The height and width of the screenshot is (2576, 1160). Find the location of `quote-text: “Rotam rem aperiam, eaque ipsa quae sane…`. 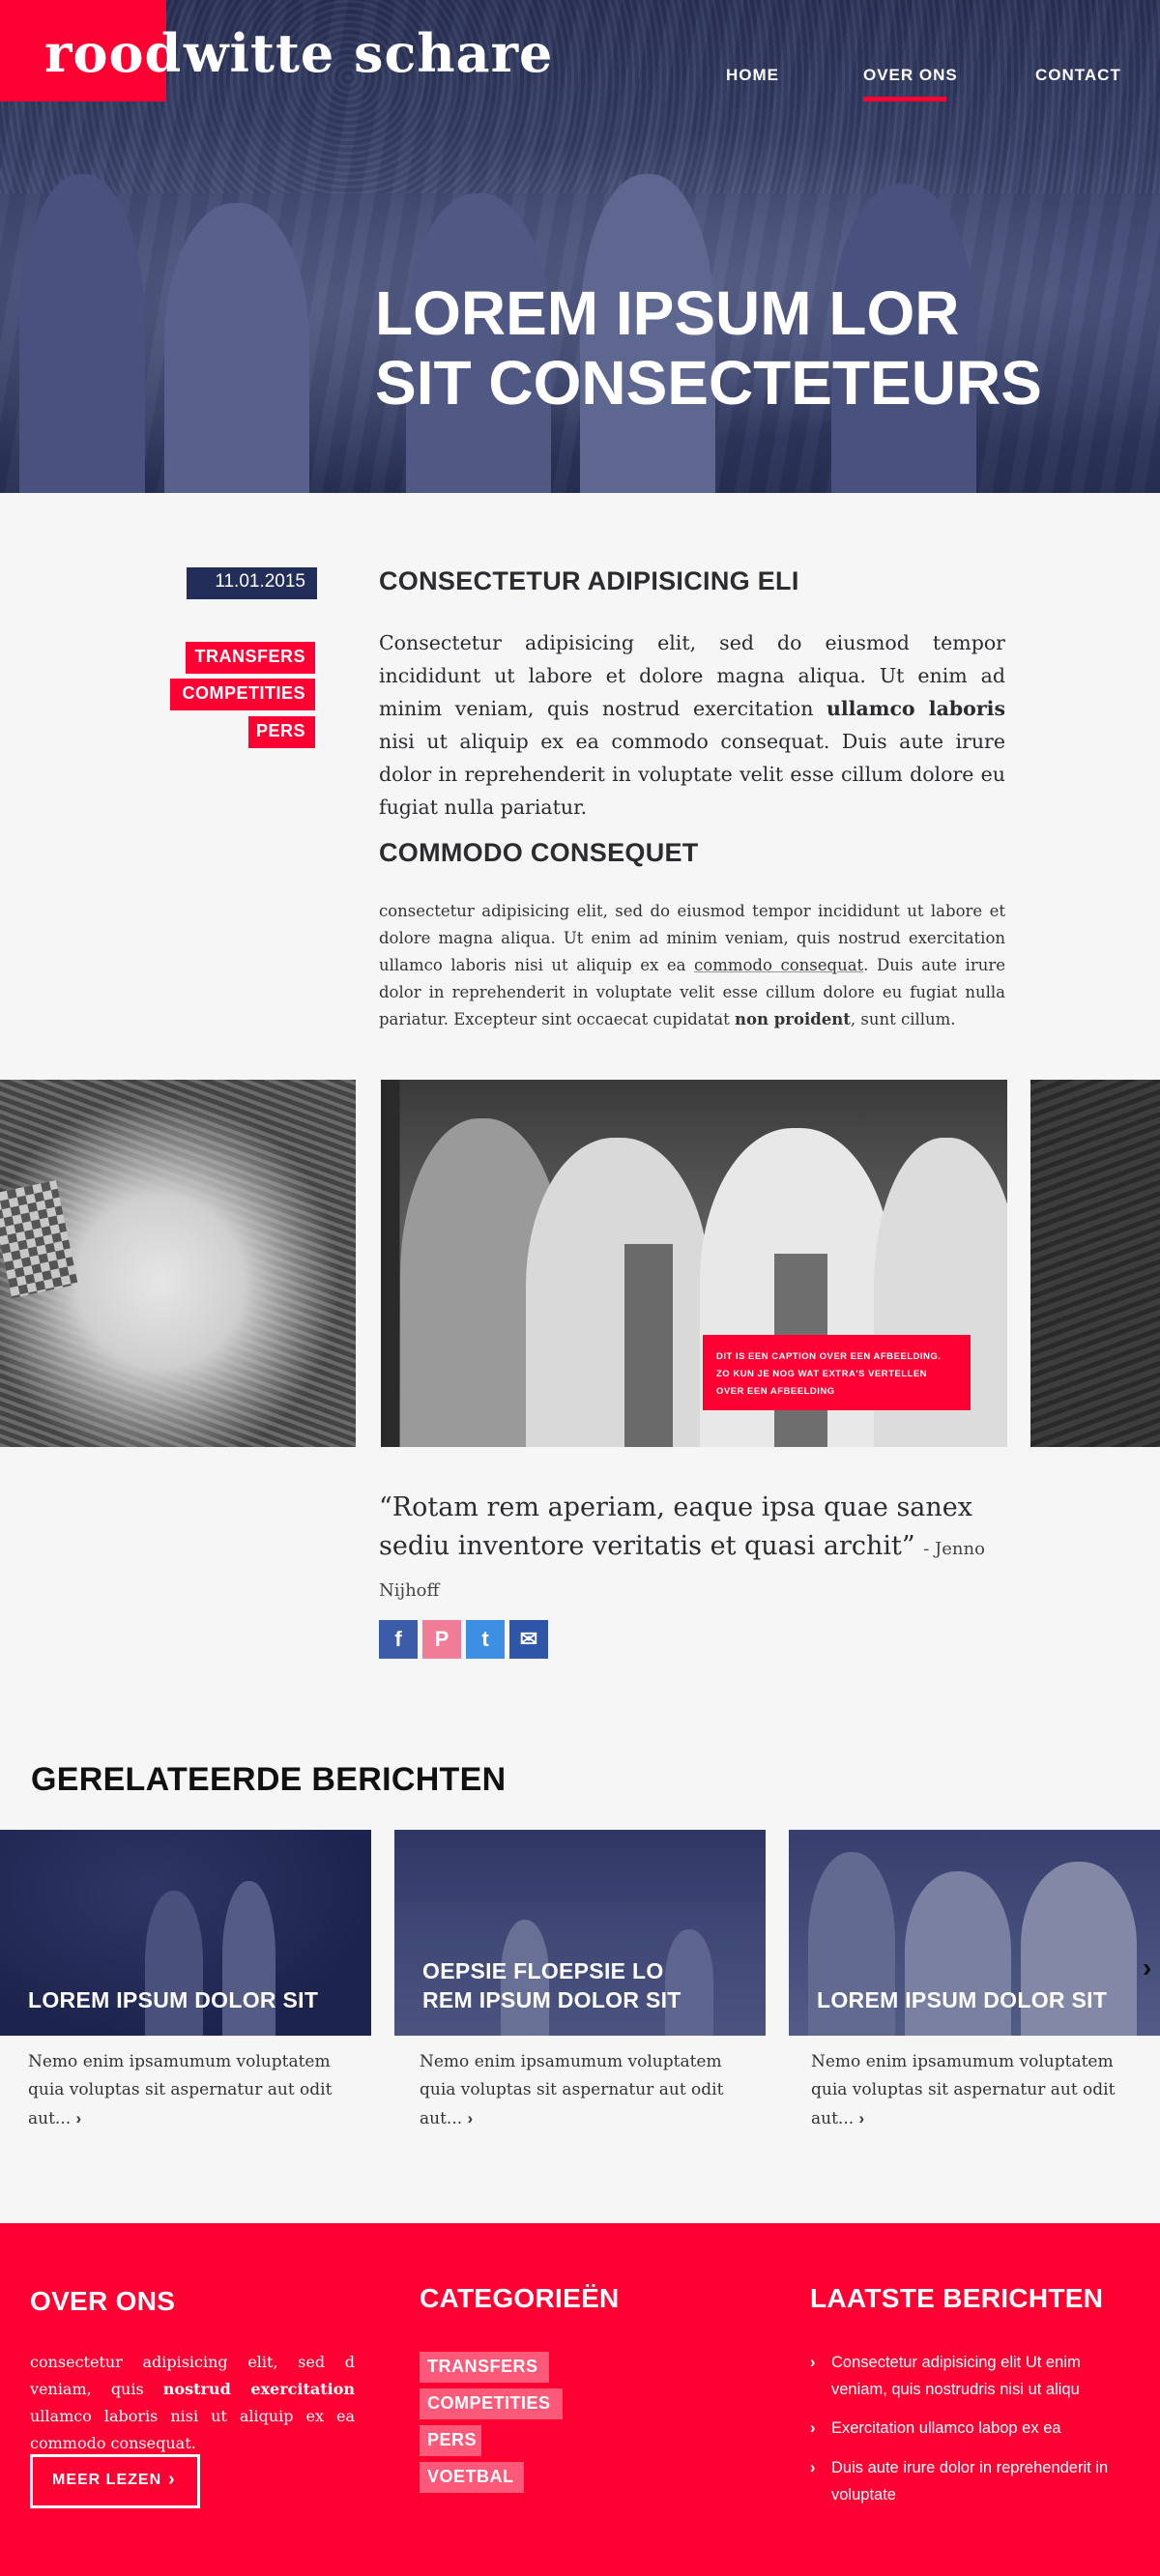

quote-text: “Rotam rem aperiam, eaque ipsa quae sane… is located at coordinates (676, 1526).